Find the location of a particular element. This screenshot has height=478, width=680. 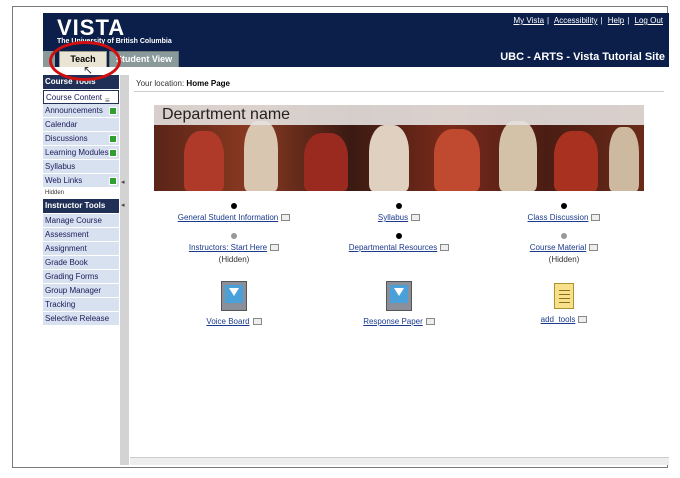

location-value: Home Page is located at coordinates (208, 83).